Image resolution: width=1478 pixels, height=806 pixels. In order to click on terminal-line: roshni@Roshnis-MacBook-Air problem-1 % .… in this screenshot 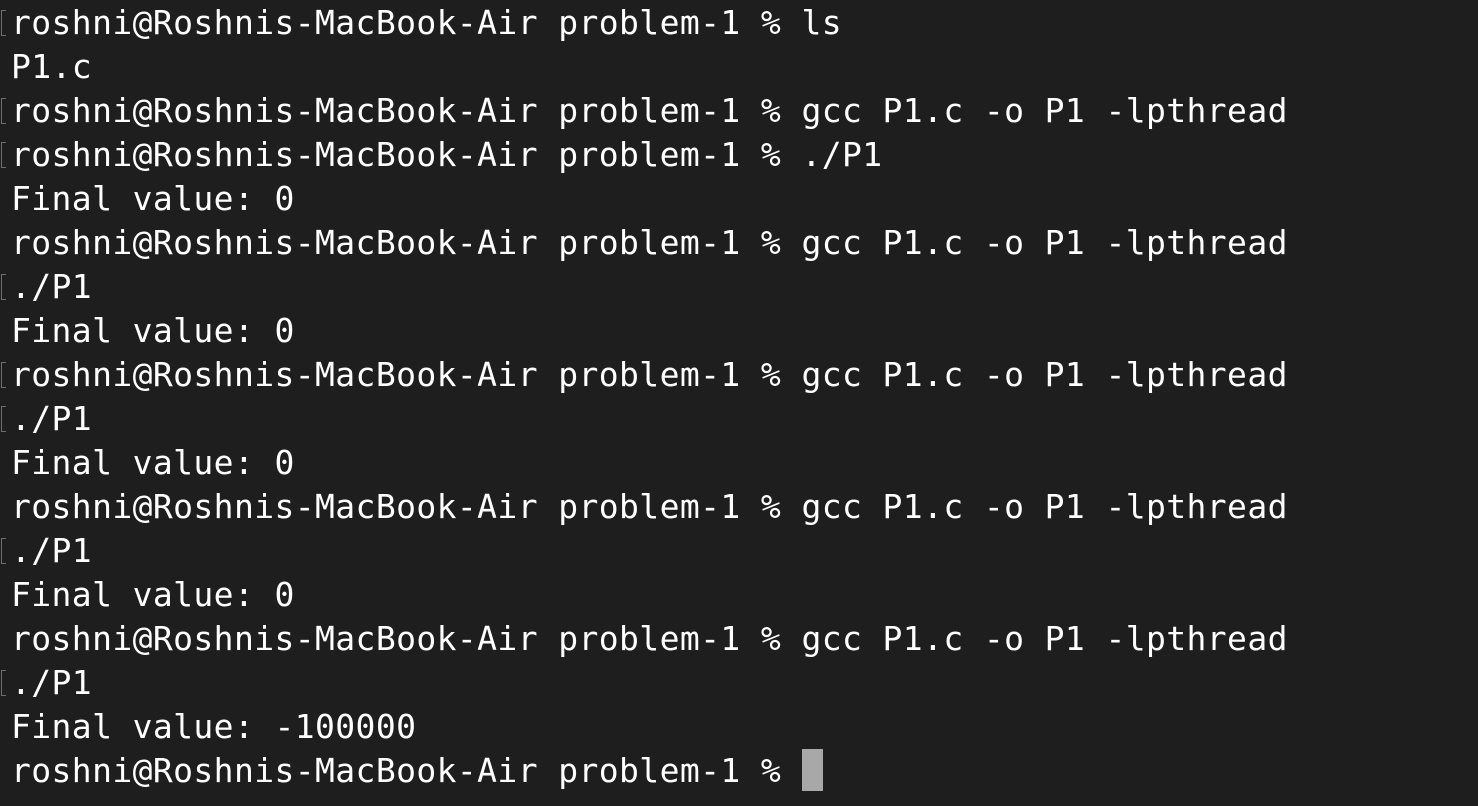, I will do `click(739, 155)`.